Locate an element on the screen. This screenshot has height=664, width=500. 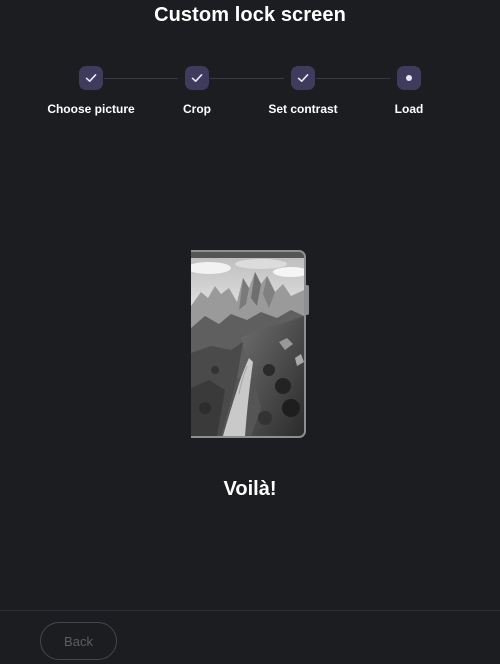
step-current-indicator is located at coordinates (409, 78).